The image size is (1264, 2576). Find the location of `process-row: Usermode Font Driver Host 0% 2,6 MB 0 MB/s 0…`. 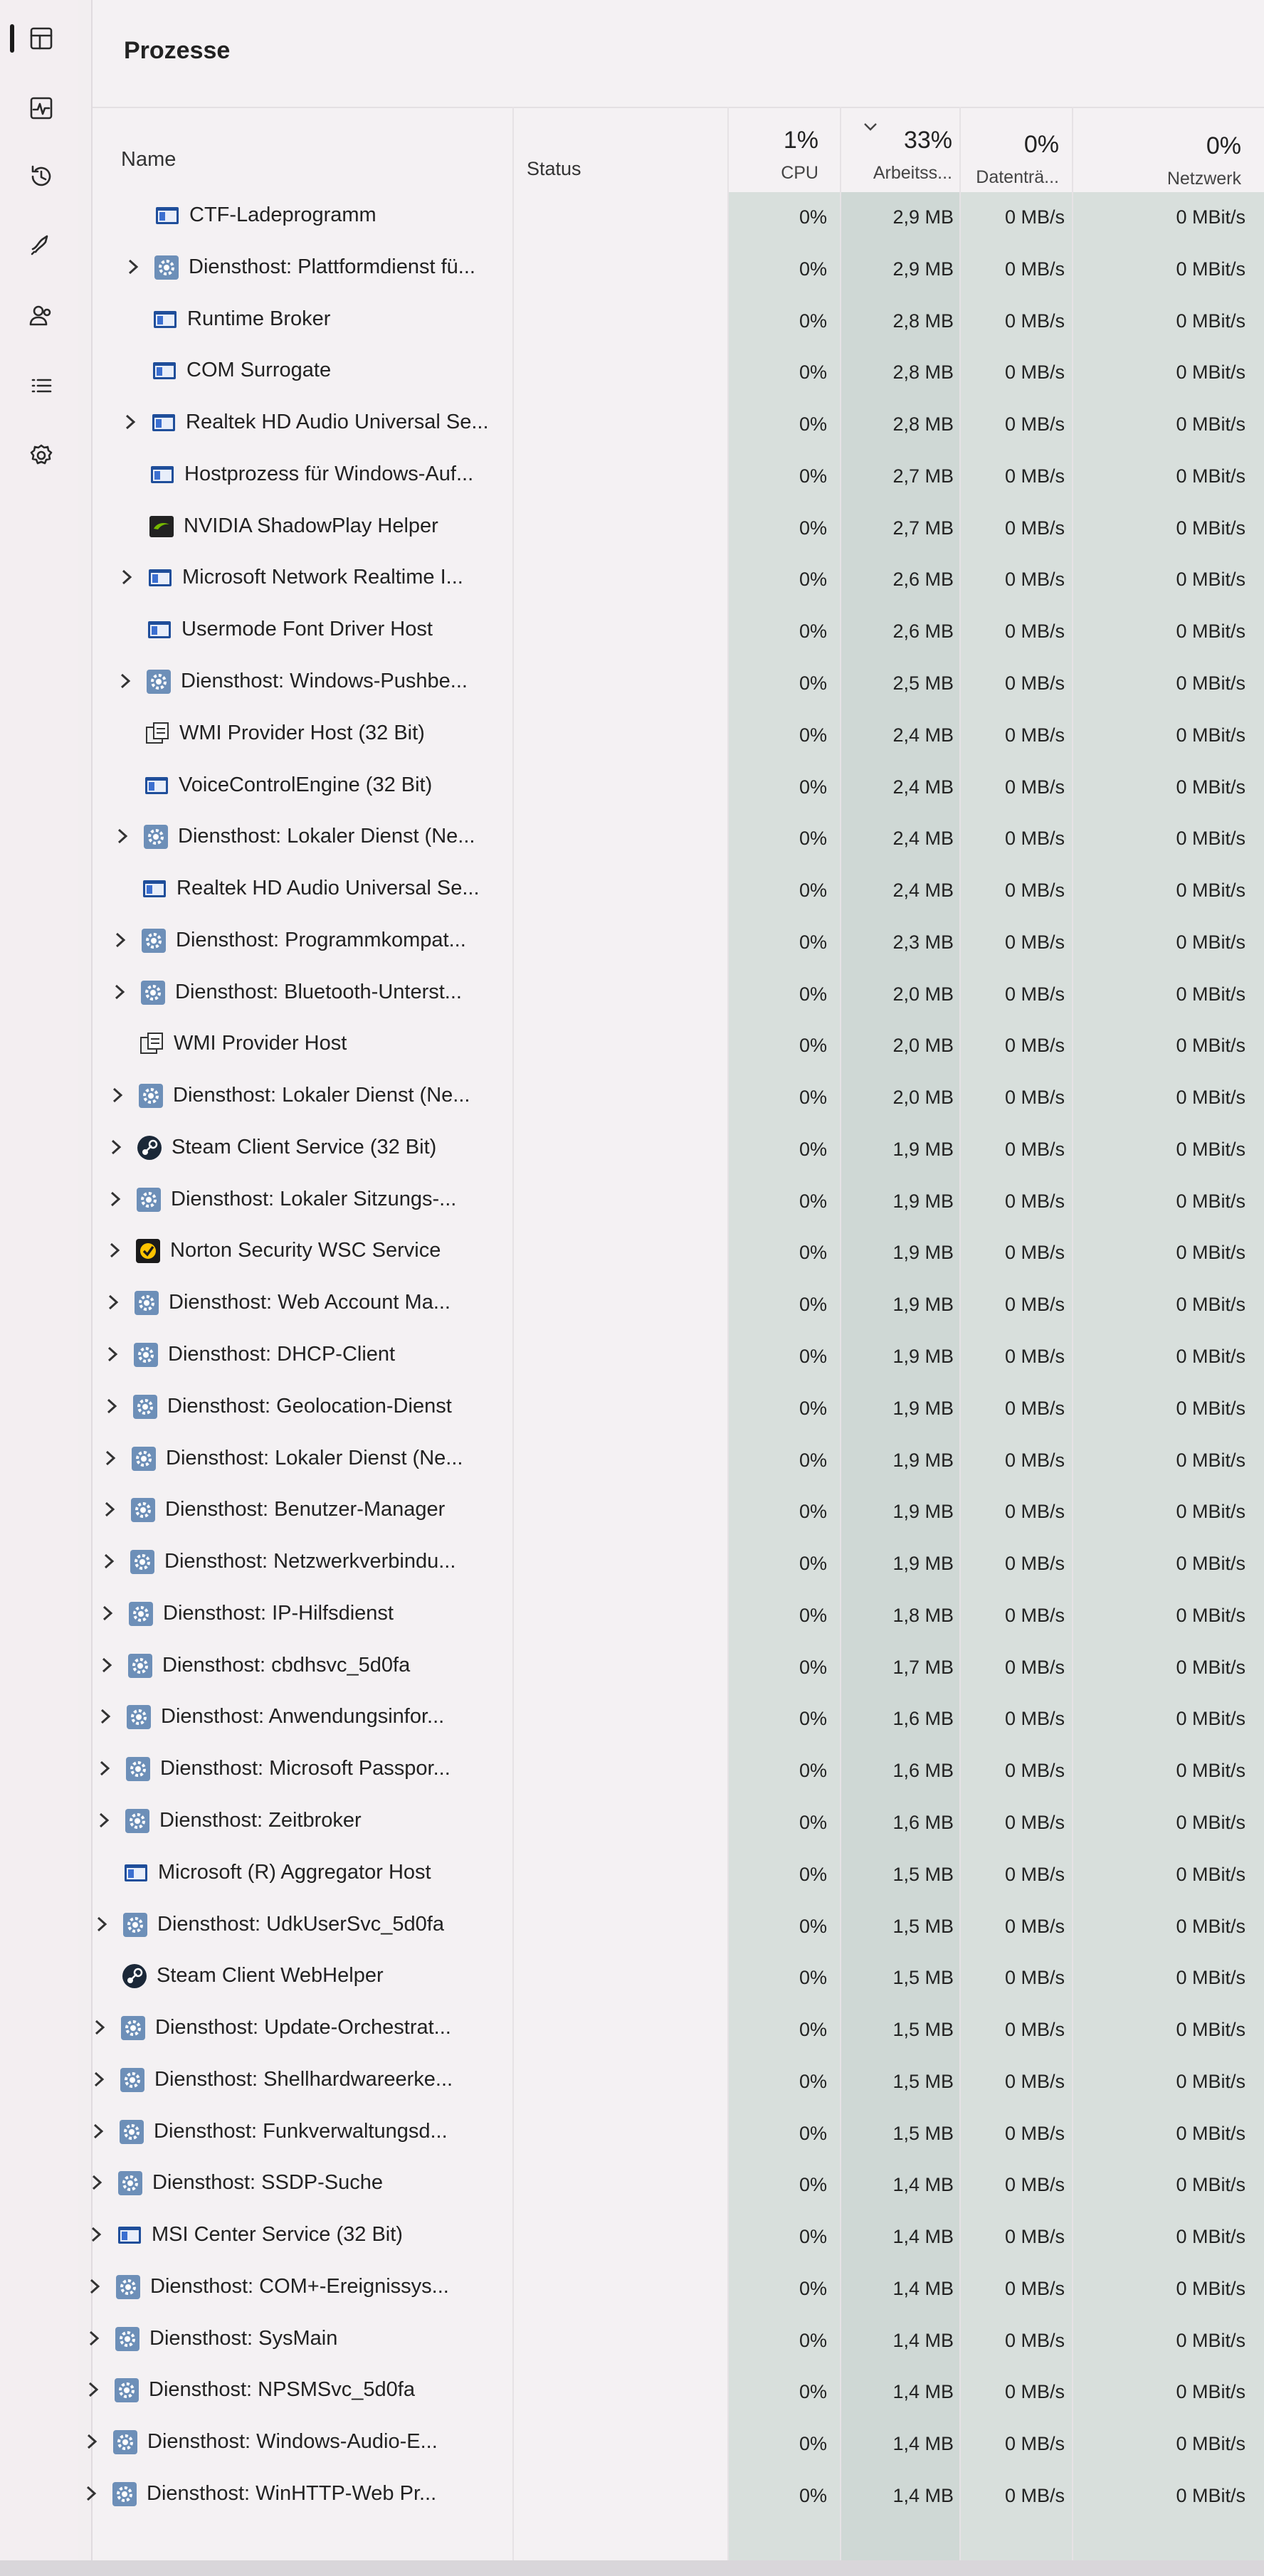

process-row: Usermode Font Driver Host 0% 2,6 MB 0 MB/s 0… is located at coordinates (678, 630).